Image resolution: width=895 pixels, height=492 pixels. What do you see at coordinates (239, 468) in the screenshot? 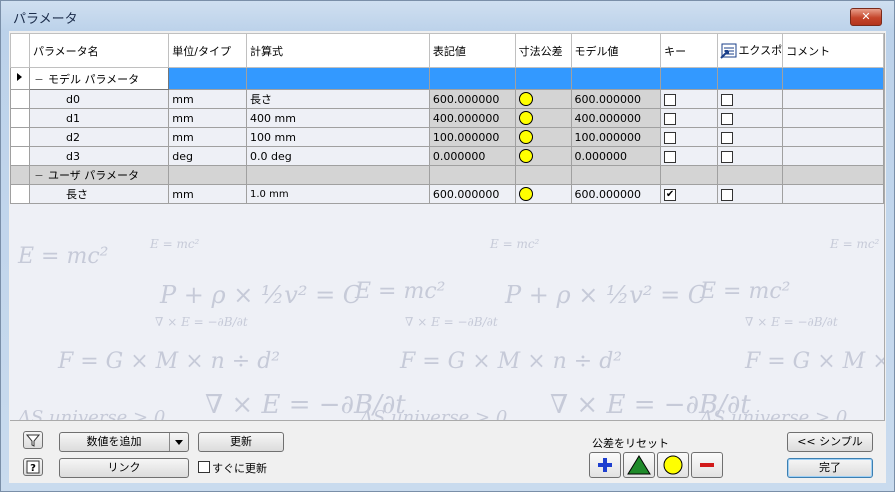
I see `immediate-update-label: すぐに更新` at bounding box center [239, 468].